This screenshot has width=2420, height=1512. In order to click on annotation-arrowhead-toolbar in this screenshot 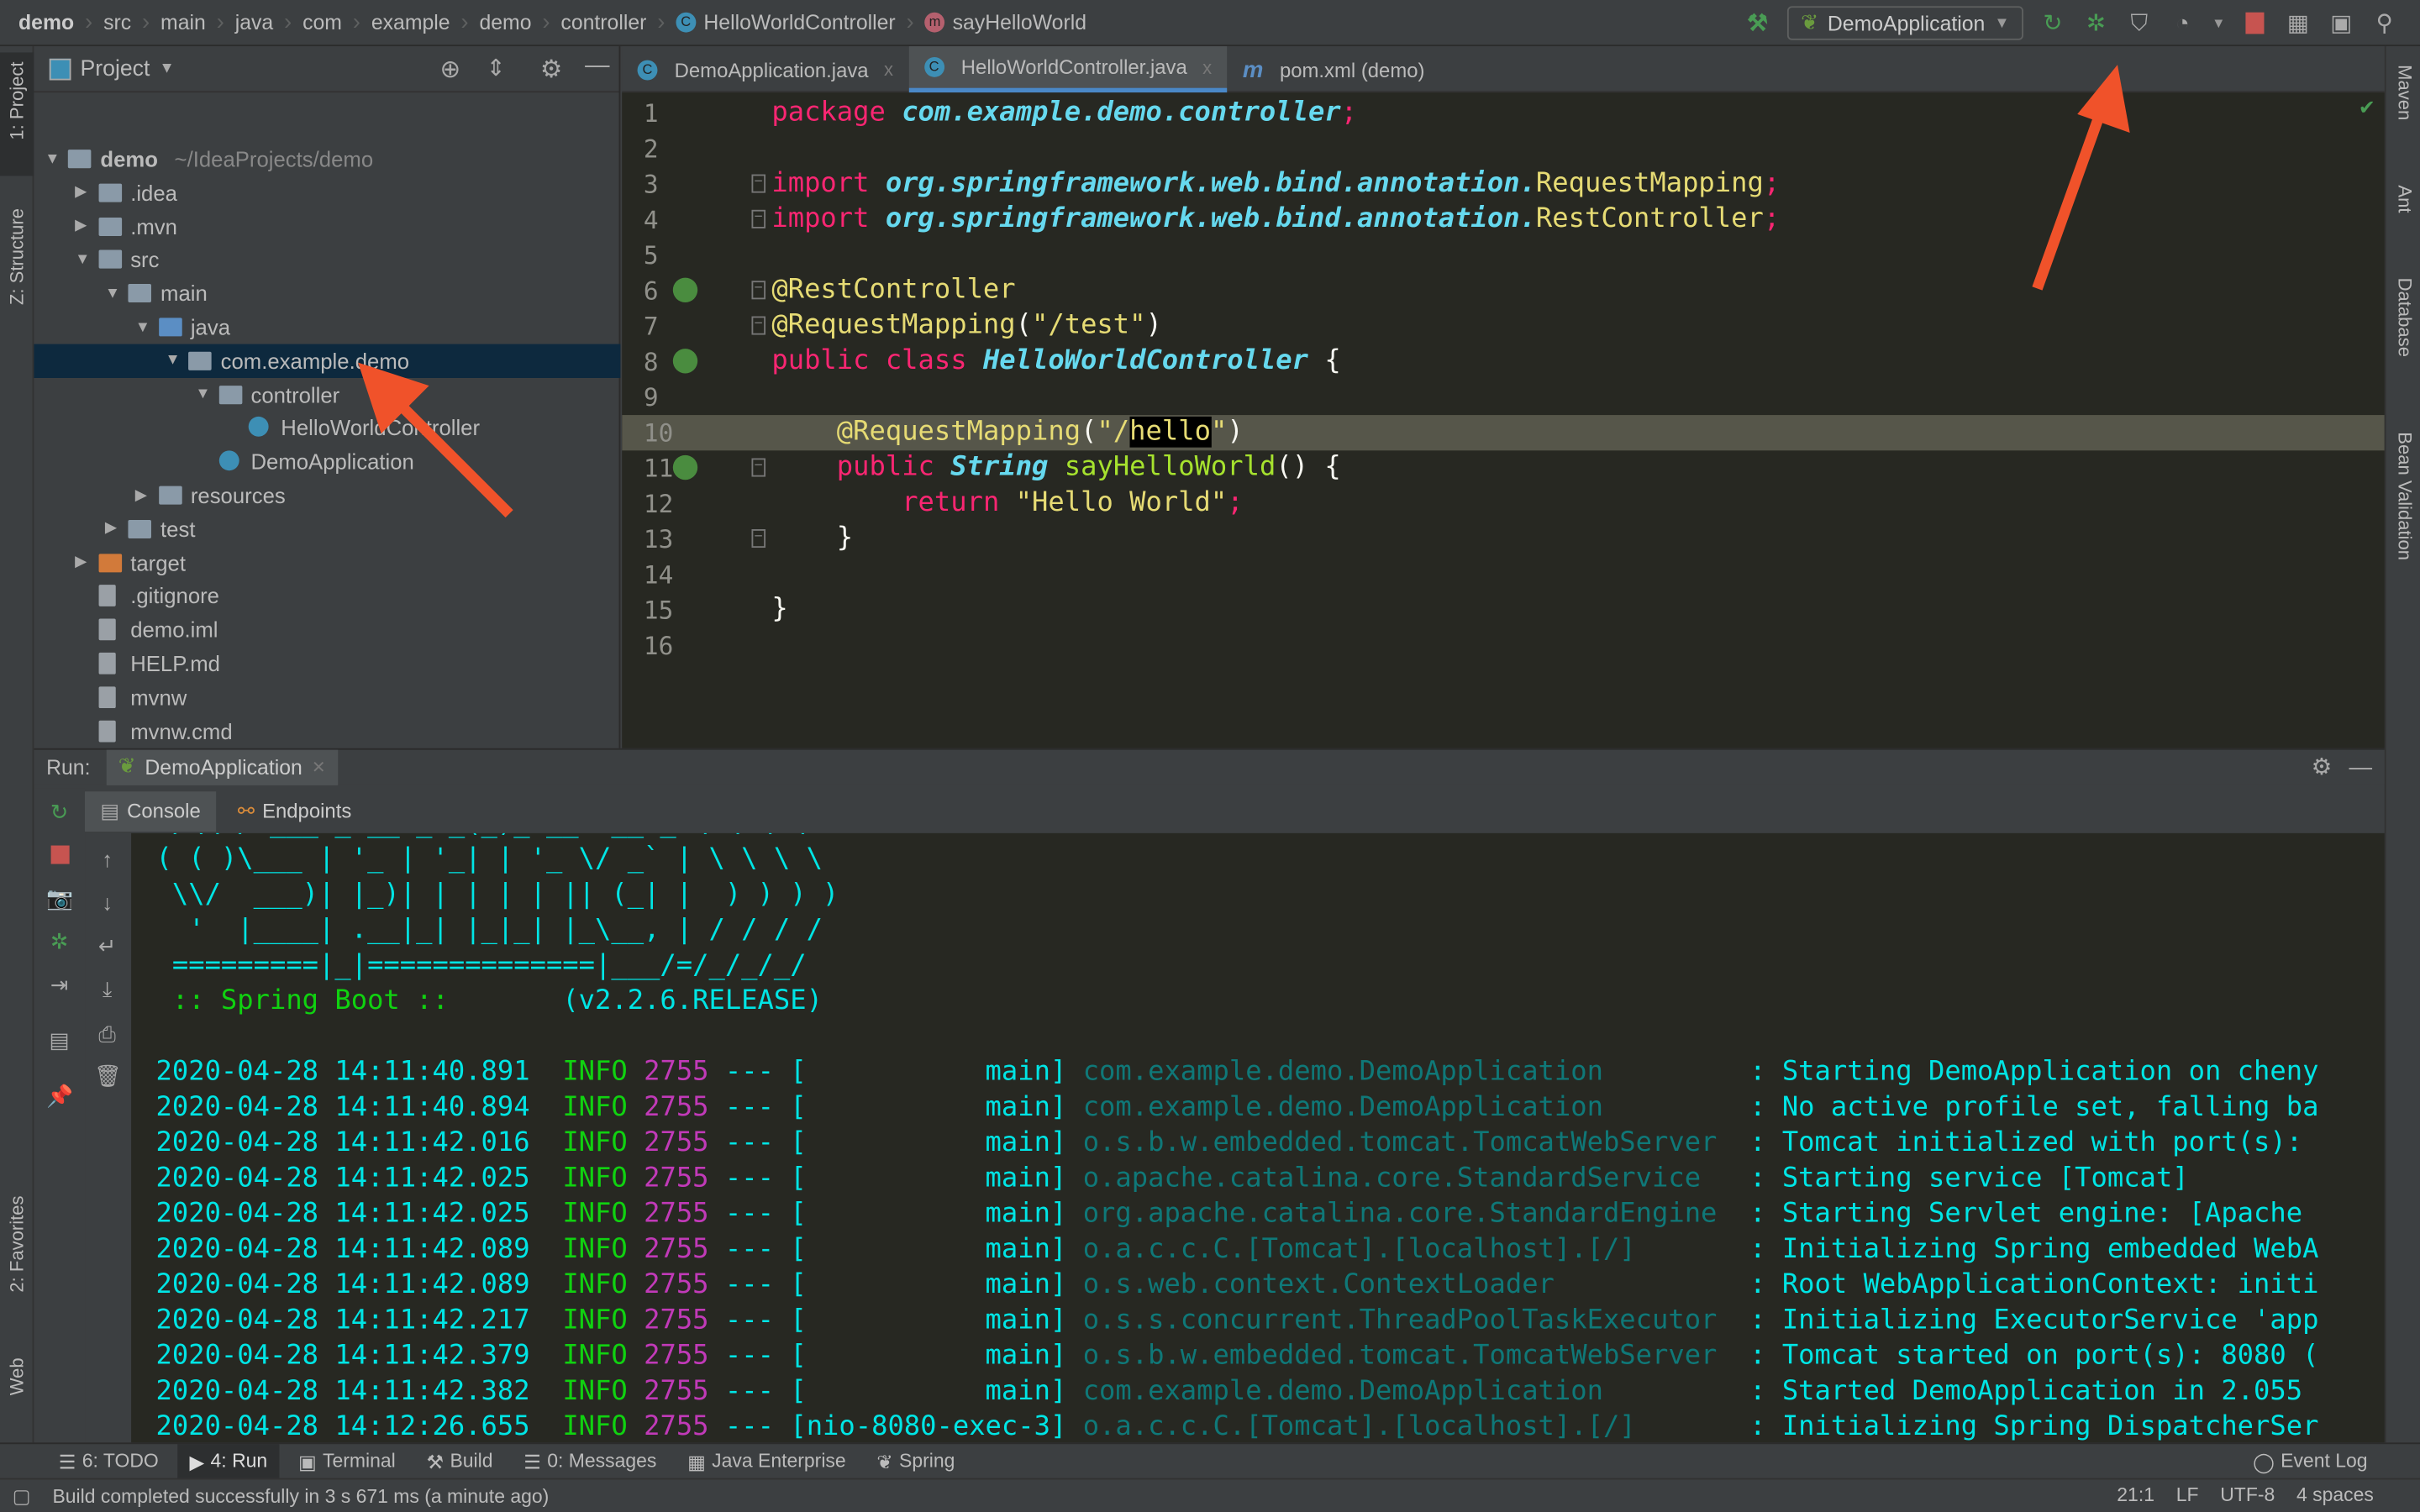, I will do `click(2103, 99)`.